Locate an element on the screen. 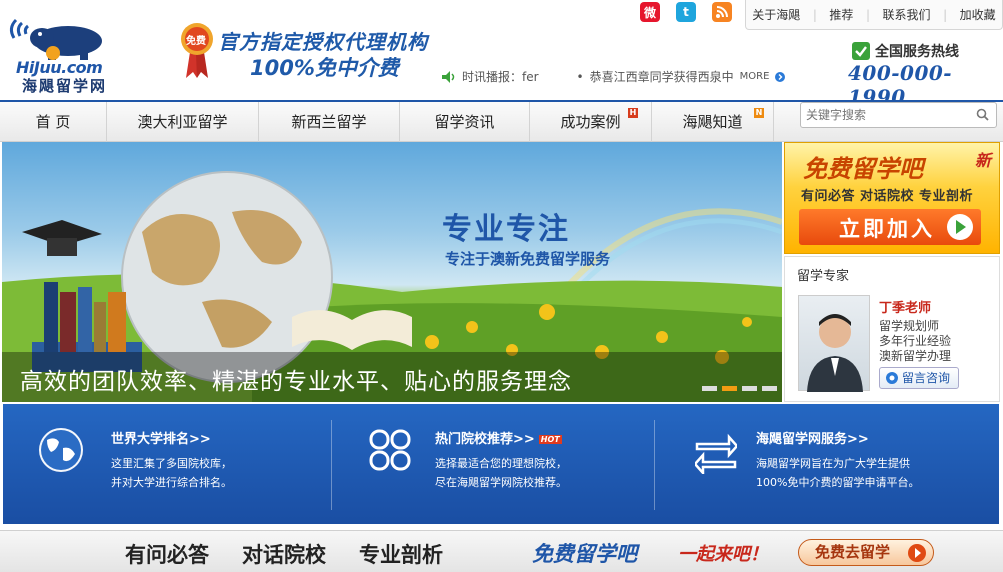 This screenshot has width=1003, height=572. top-links: 关于海飓 | 推荐 | 联系我们 | 加收藏 is located at coordinates (874, 15).